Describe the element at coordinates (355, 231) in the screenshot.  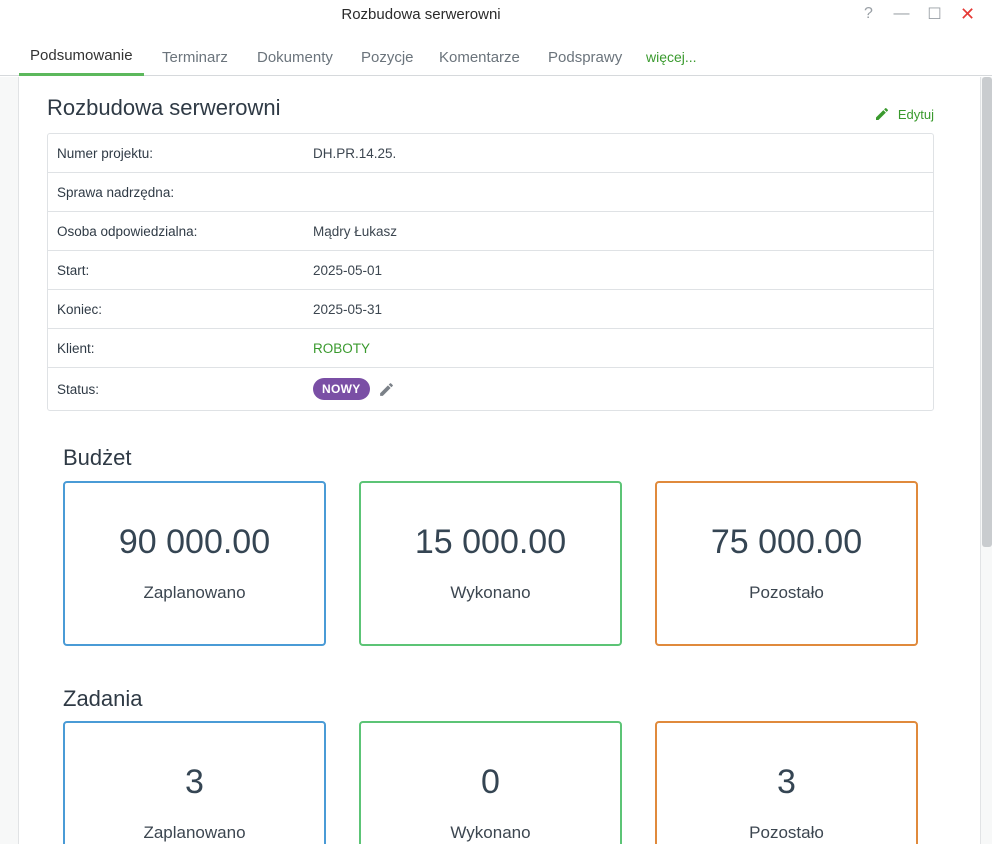
I see `detail-value: Mądry Łukasz` at that location.